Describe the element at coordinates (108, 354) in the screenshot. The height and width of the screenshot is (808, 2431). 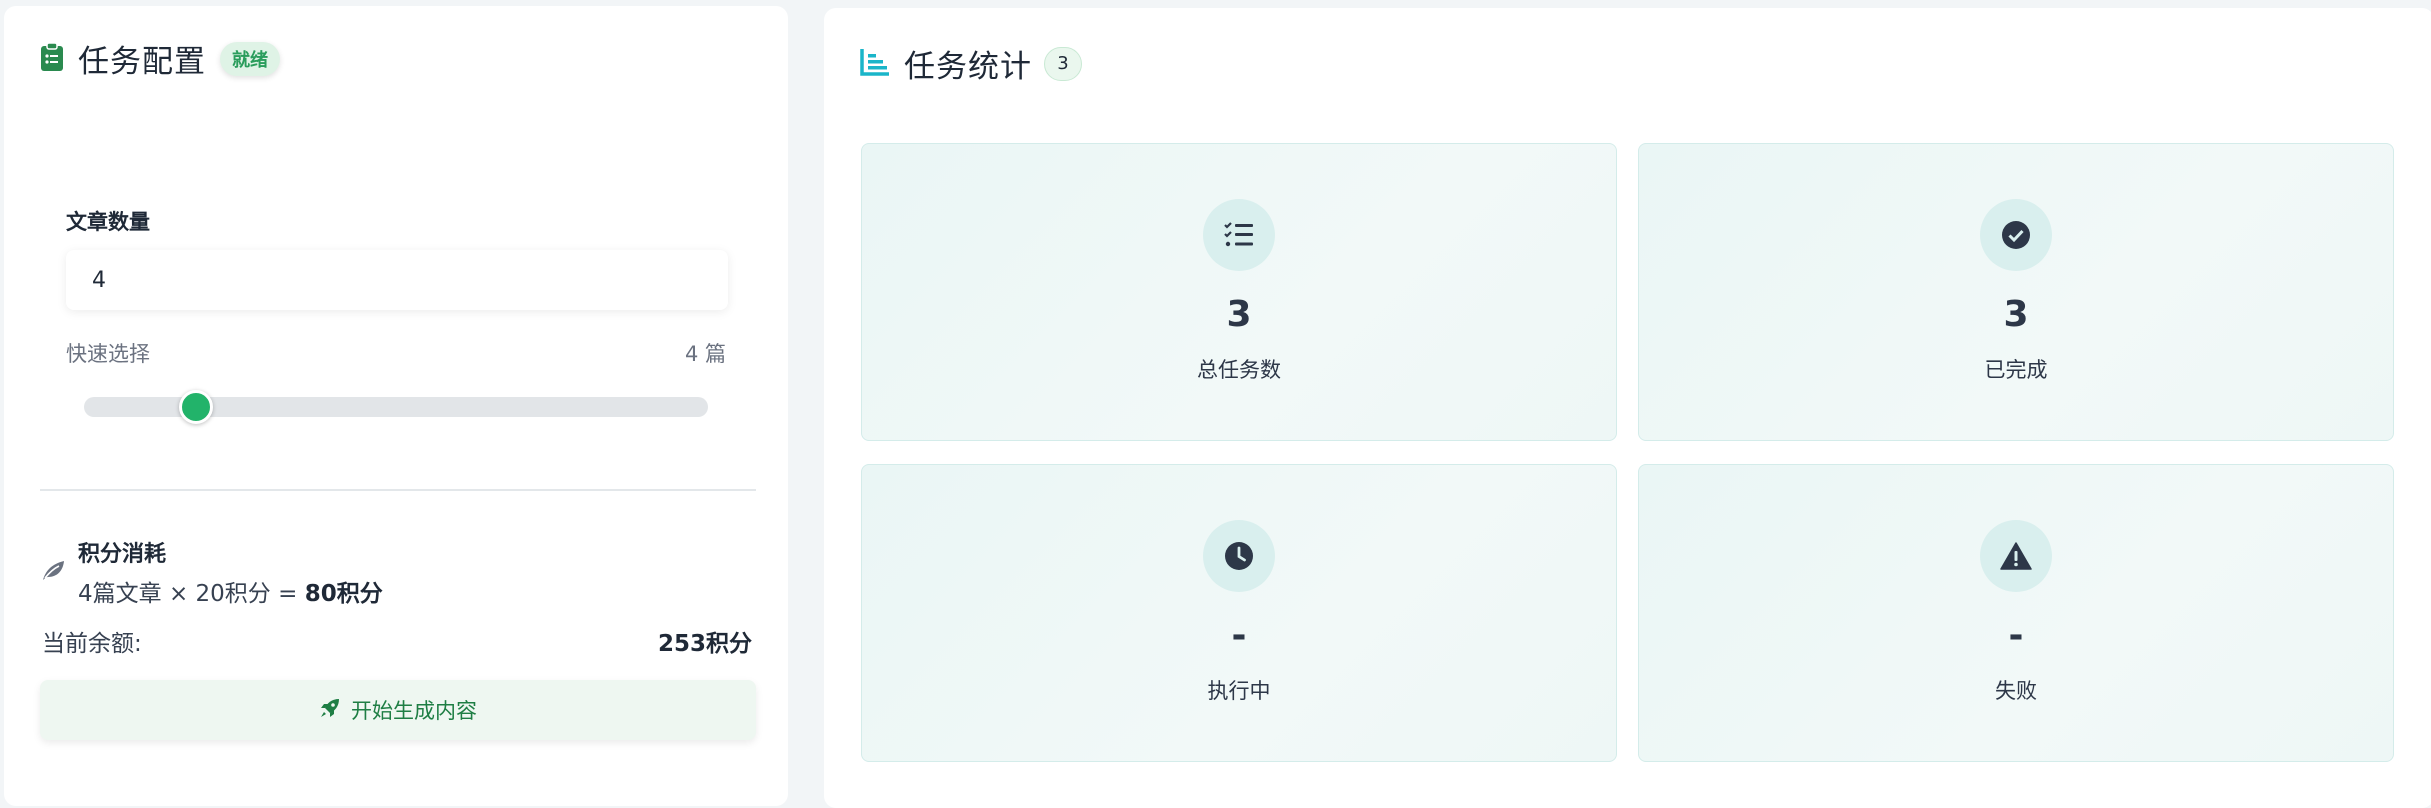
I see `quick-select-label: 快速选择` at that location.